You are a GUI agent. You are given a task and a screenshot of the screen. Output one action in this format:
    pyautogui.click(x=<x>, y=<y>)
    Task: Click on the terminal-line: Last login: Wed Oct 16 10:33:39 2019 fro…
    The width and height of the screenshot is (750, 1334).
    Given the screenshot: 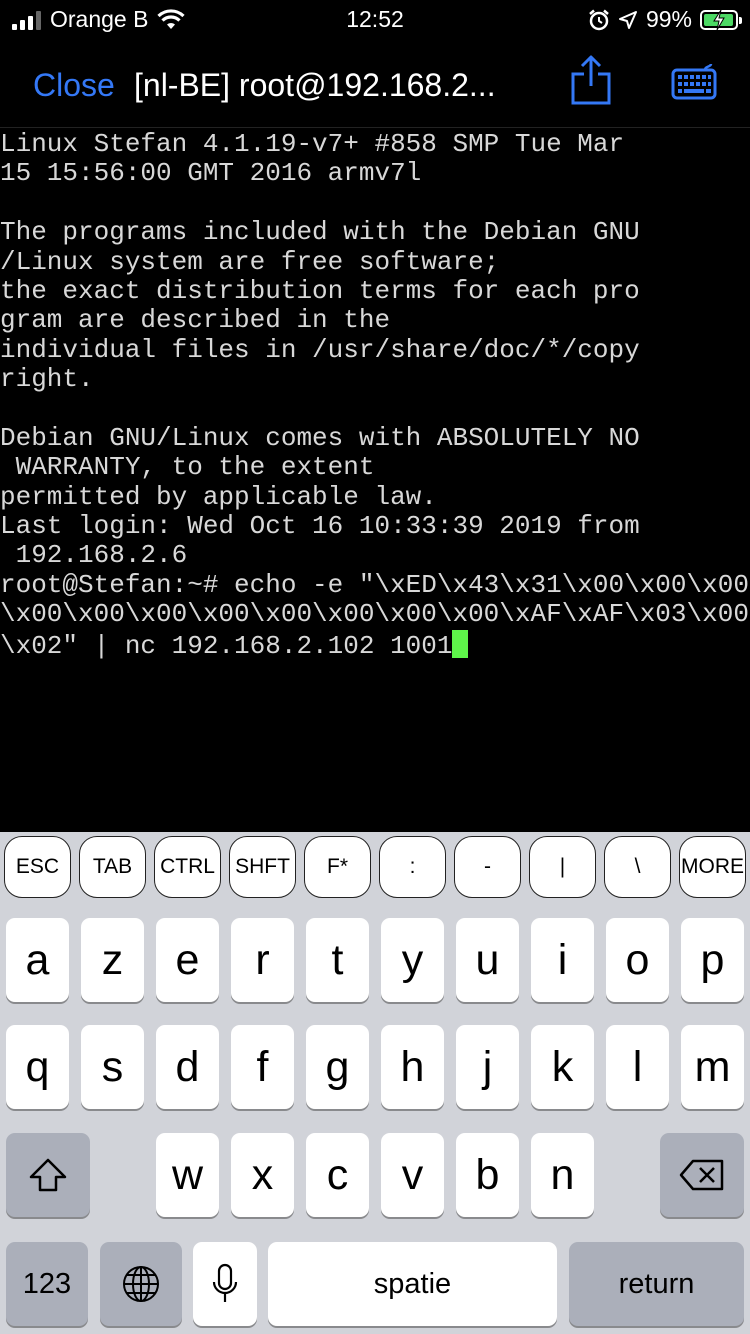 What is the action you would take?
    pyautogui.click(x=320, y=526)
    